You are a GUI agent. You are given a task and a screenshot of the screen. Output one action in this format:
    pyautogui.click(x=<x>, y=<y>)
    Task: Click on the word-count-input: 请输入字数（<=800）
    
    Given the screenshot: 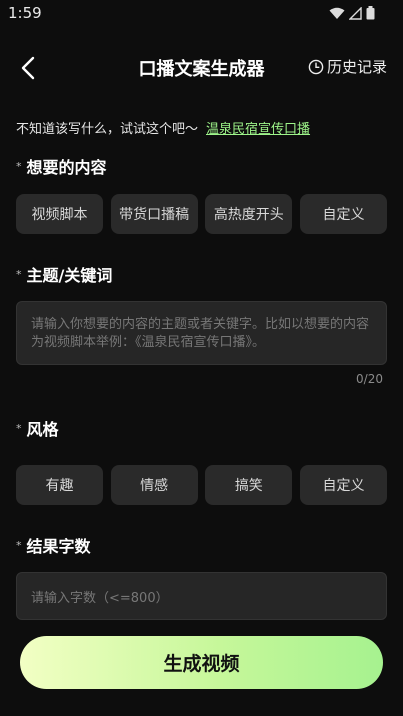 What is the action you would take?
    pyautogui.click(x=201, y=596)
    